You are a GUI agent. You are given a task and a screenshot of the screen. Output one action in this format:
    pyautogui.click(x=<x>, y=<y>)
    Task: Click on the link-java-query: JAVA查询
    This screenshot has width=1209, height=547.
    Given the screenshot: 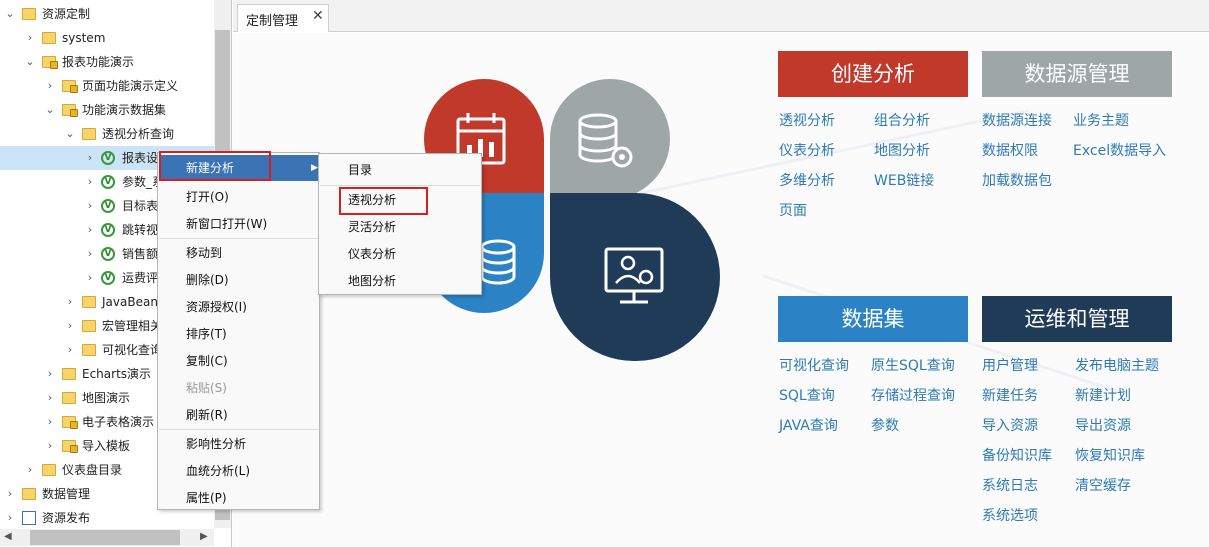 What is the action you would take?
    pyautogui.click(x=808, y=425)
    